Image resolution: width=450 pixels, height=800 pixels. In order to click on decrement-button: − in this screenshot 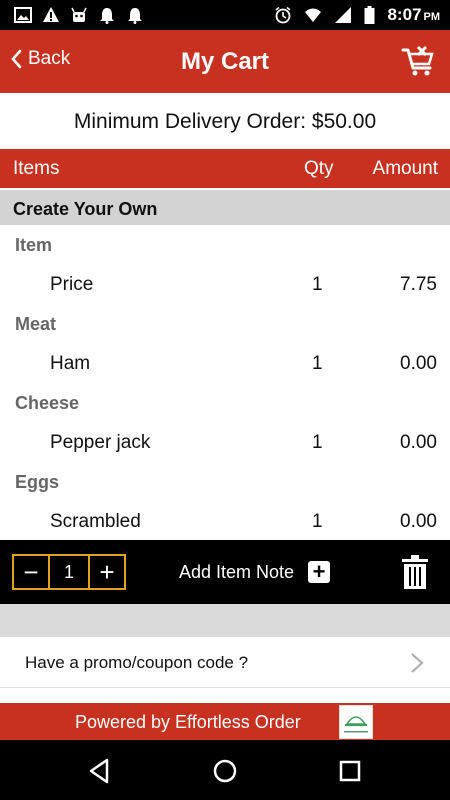, I will do `click(31, 572)`.